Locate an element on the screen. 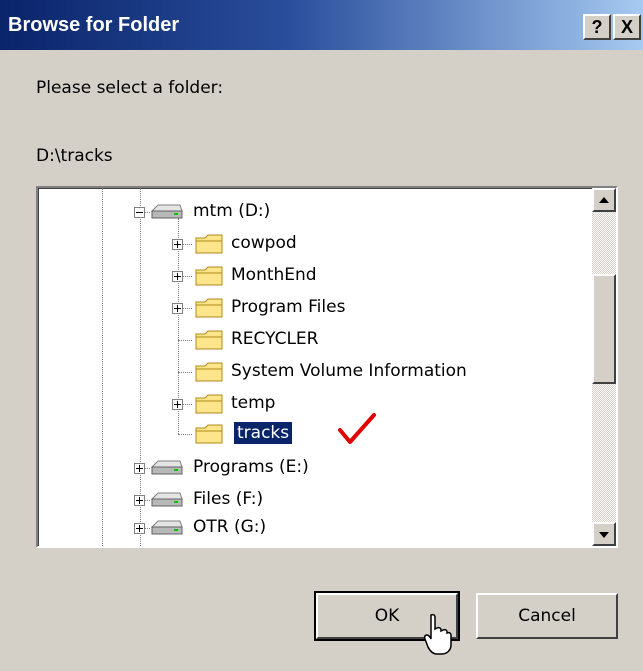 This screenshot has height=671, width=643. tree-item-program-files: Program Files is located at coordinates (288, 307).